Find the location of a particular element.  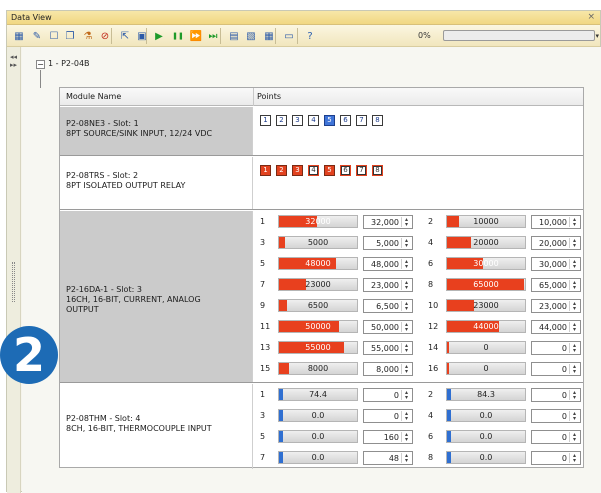

stepper-value: 30,000 is located at coordinates (553, 264).